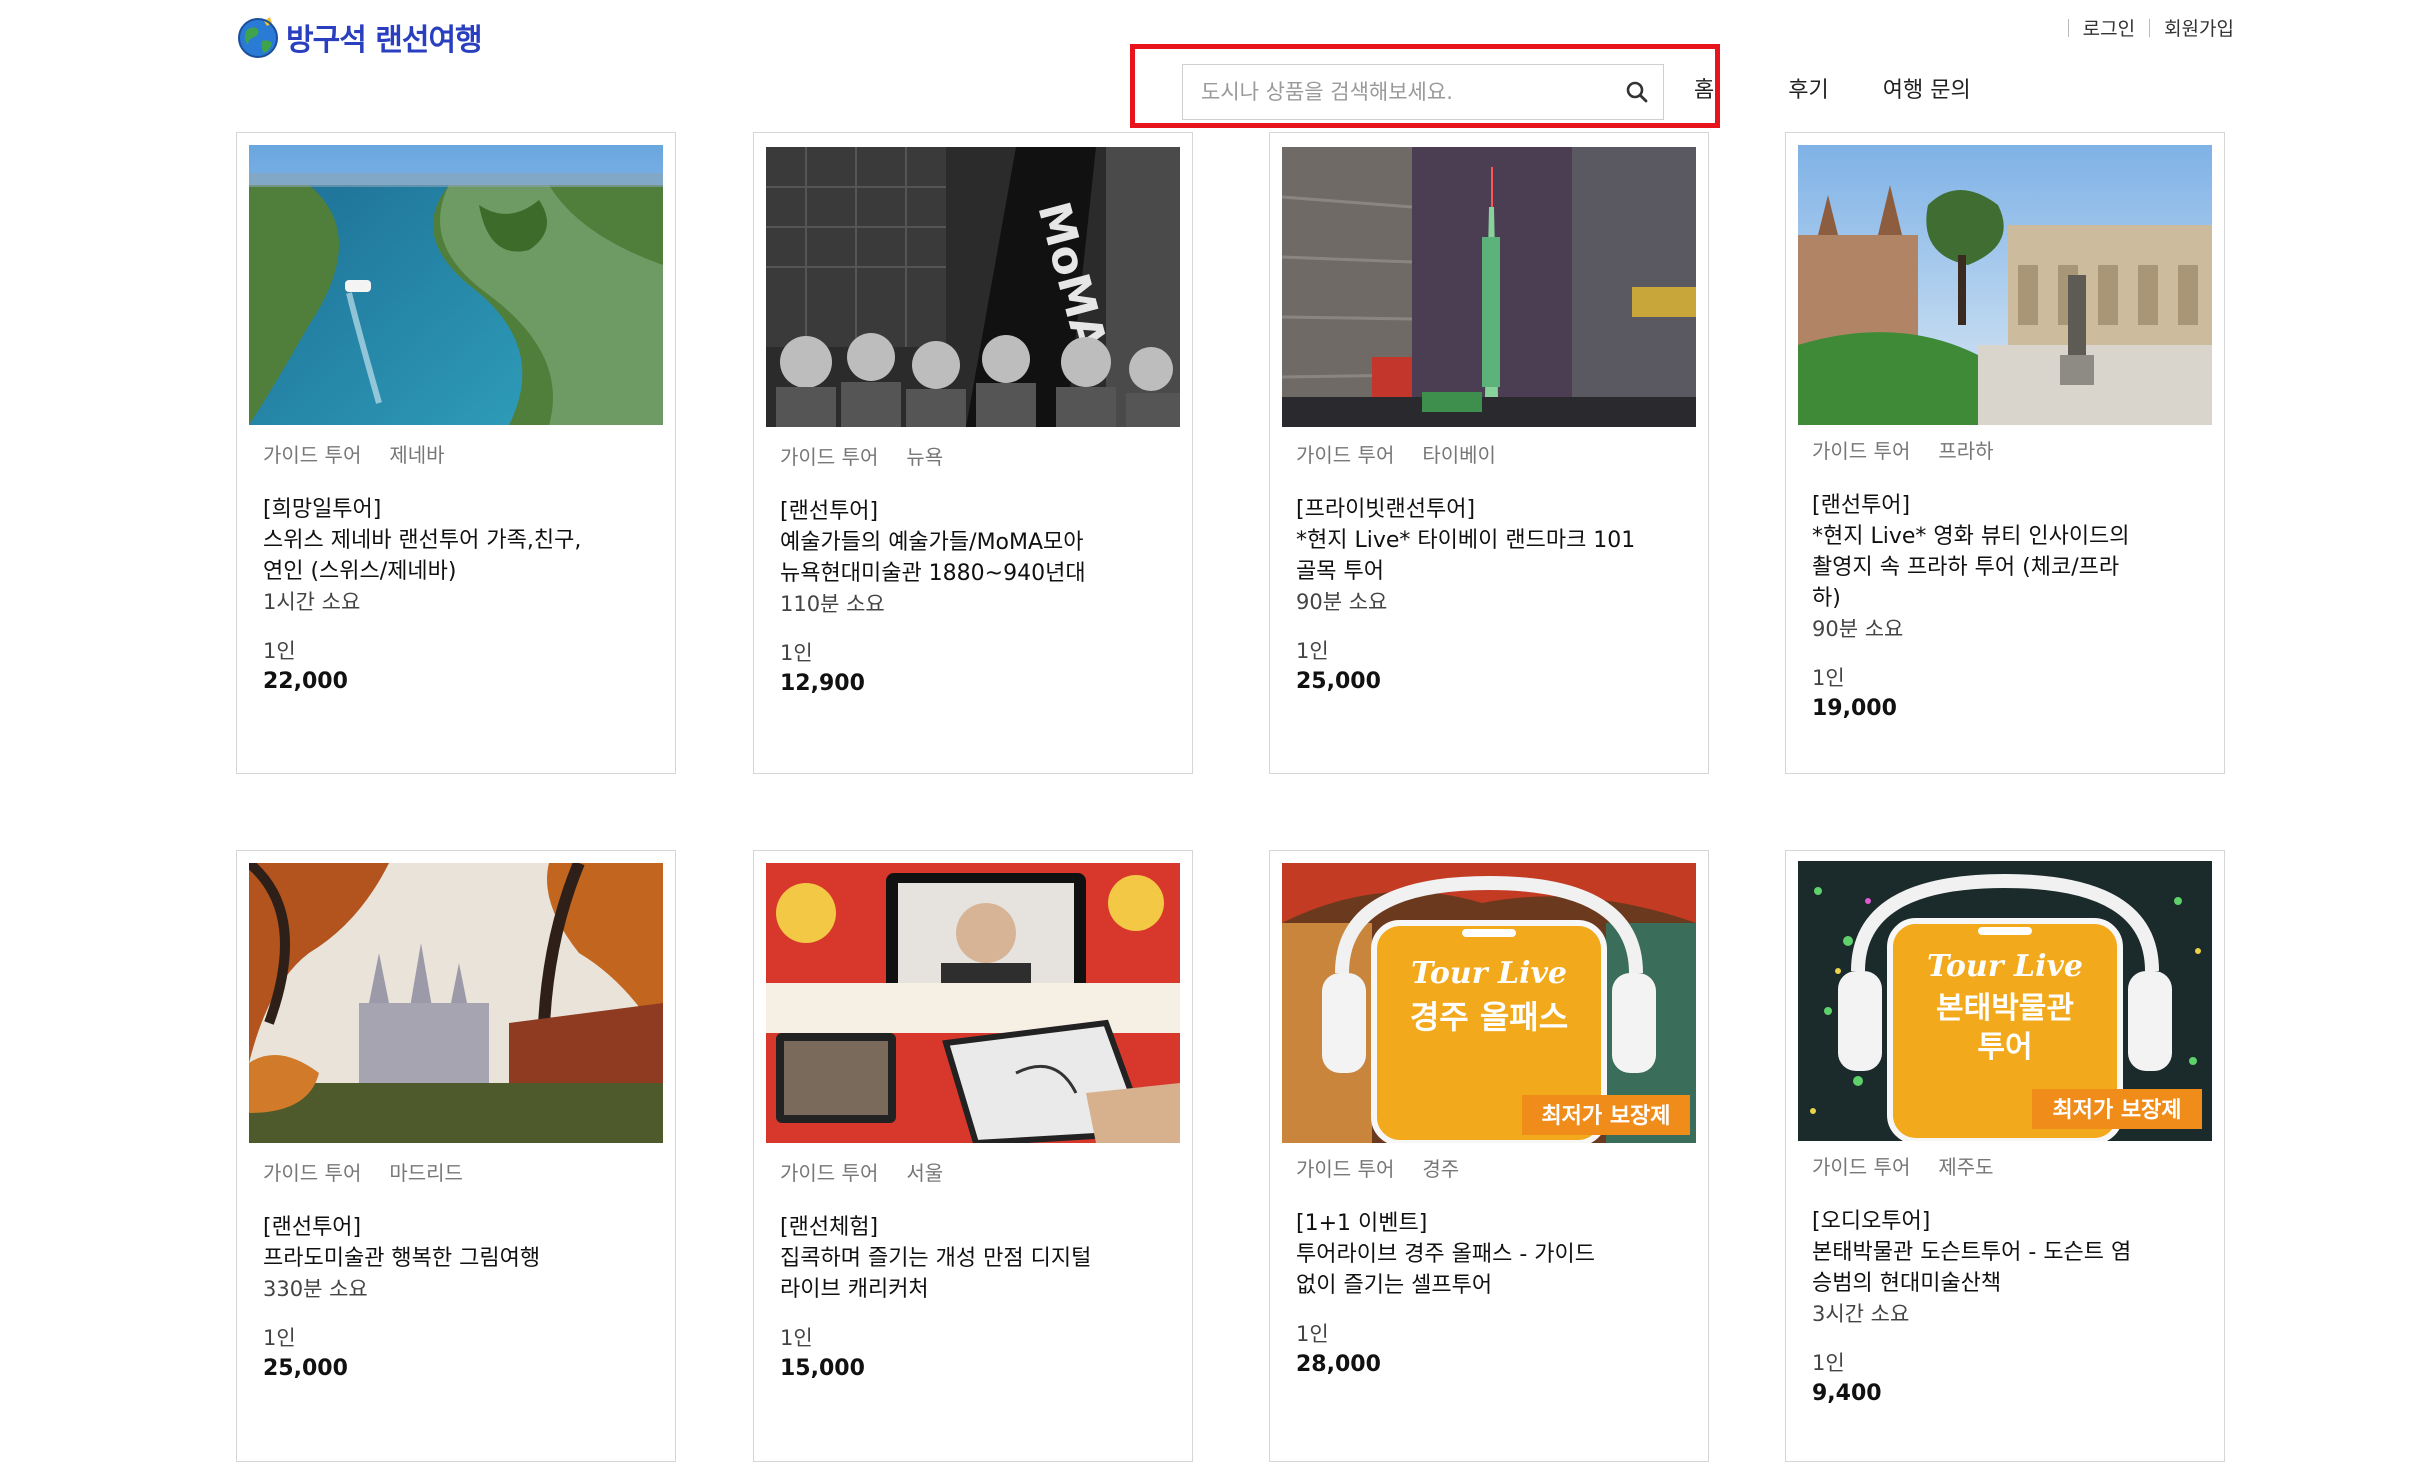  I want to click on title-line: [프라이빗랜선투어], so click(1386, 509).